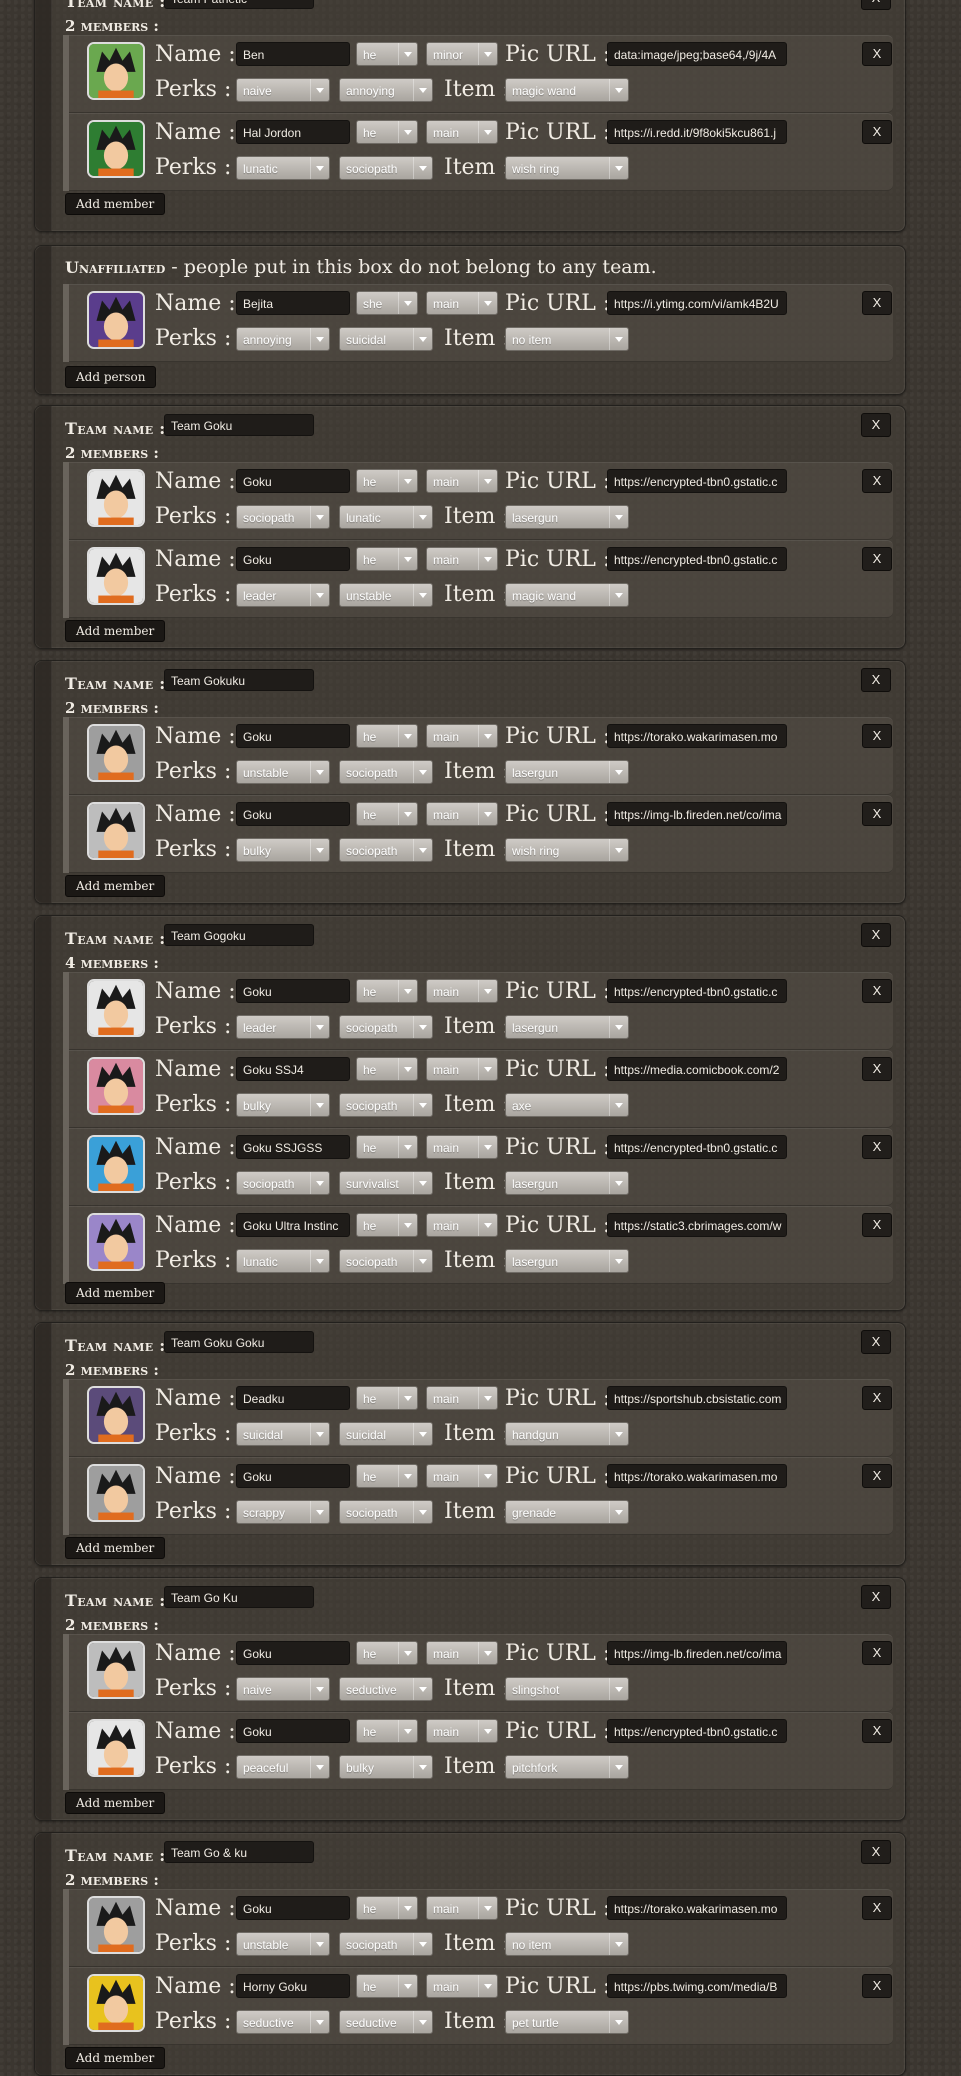 The height and width of the screenshot is (2076, 961). Describe the element at coordinates (283, 168) in the screenshot. I see `perk-select: lunatic` at that location.